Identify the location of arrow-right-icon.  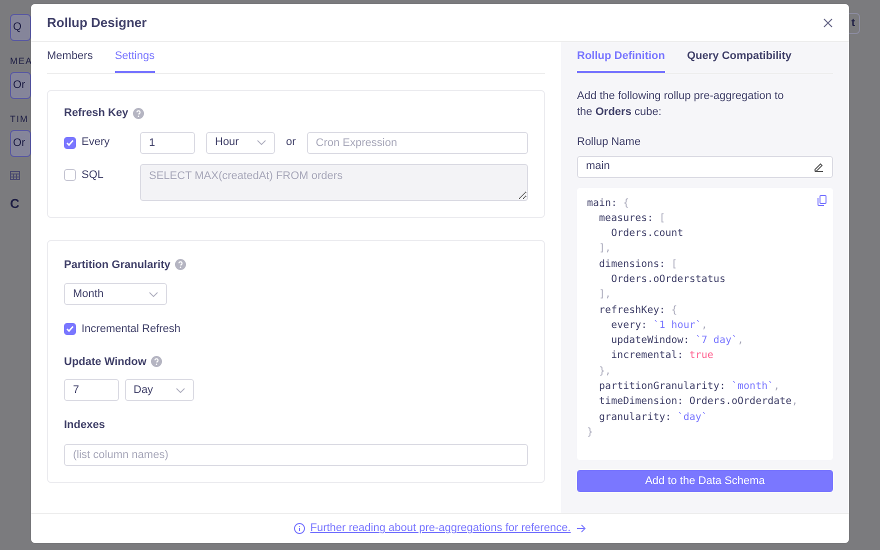
(581, 528).